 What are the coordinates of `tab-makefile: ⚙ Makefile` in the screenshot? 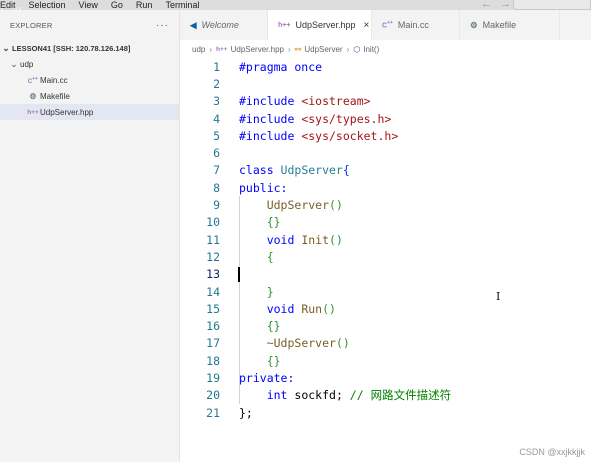 It's located at (510, 25).